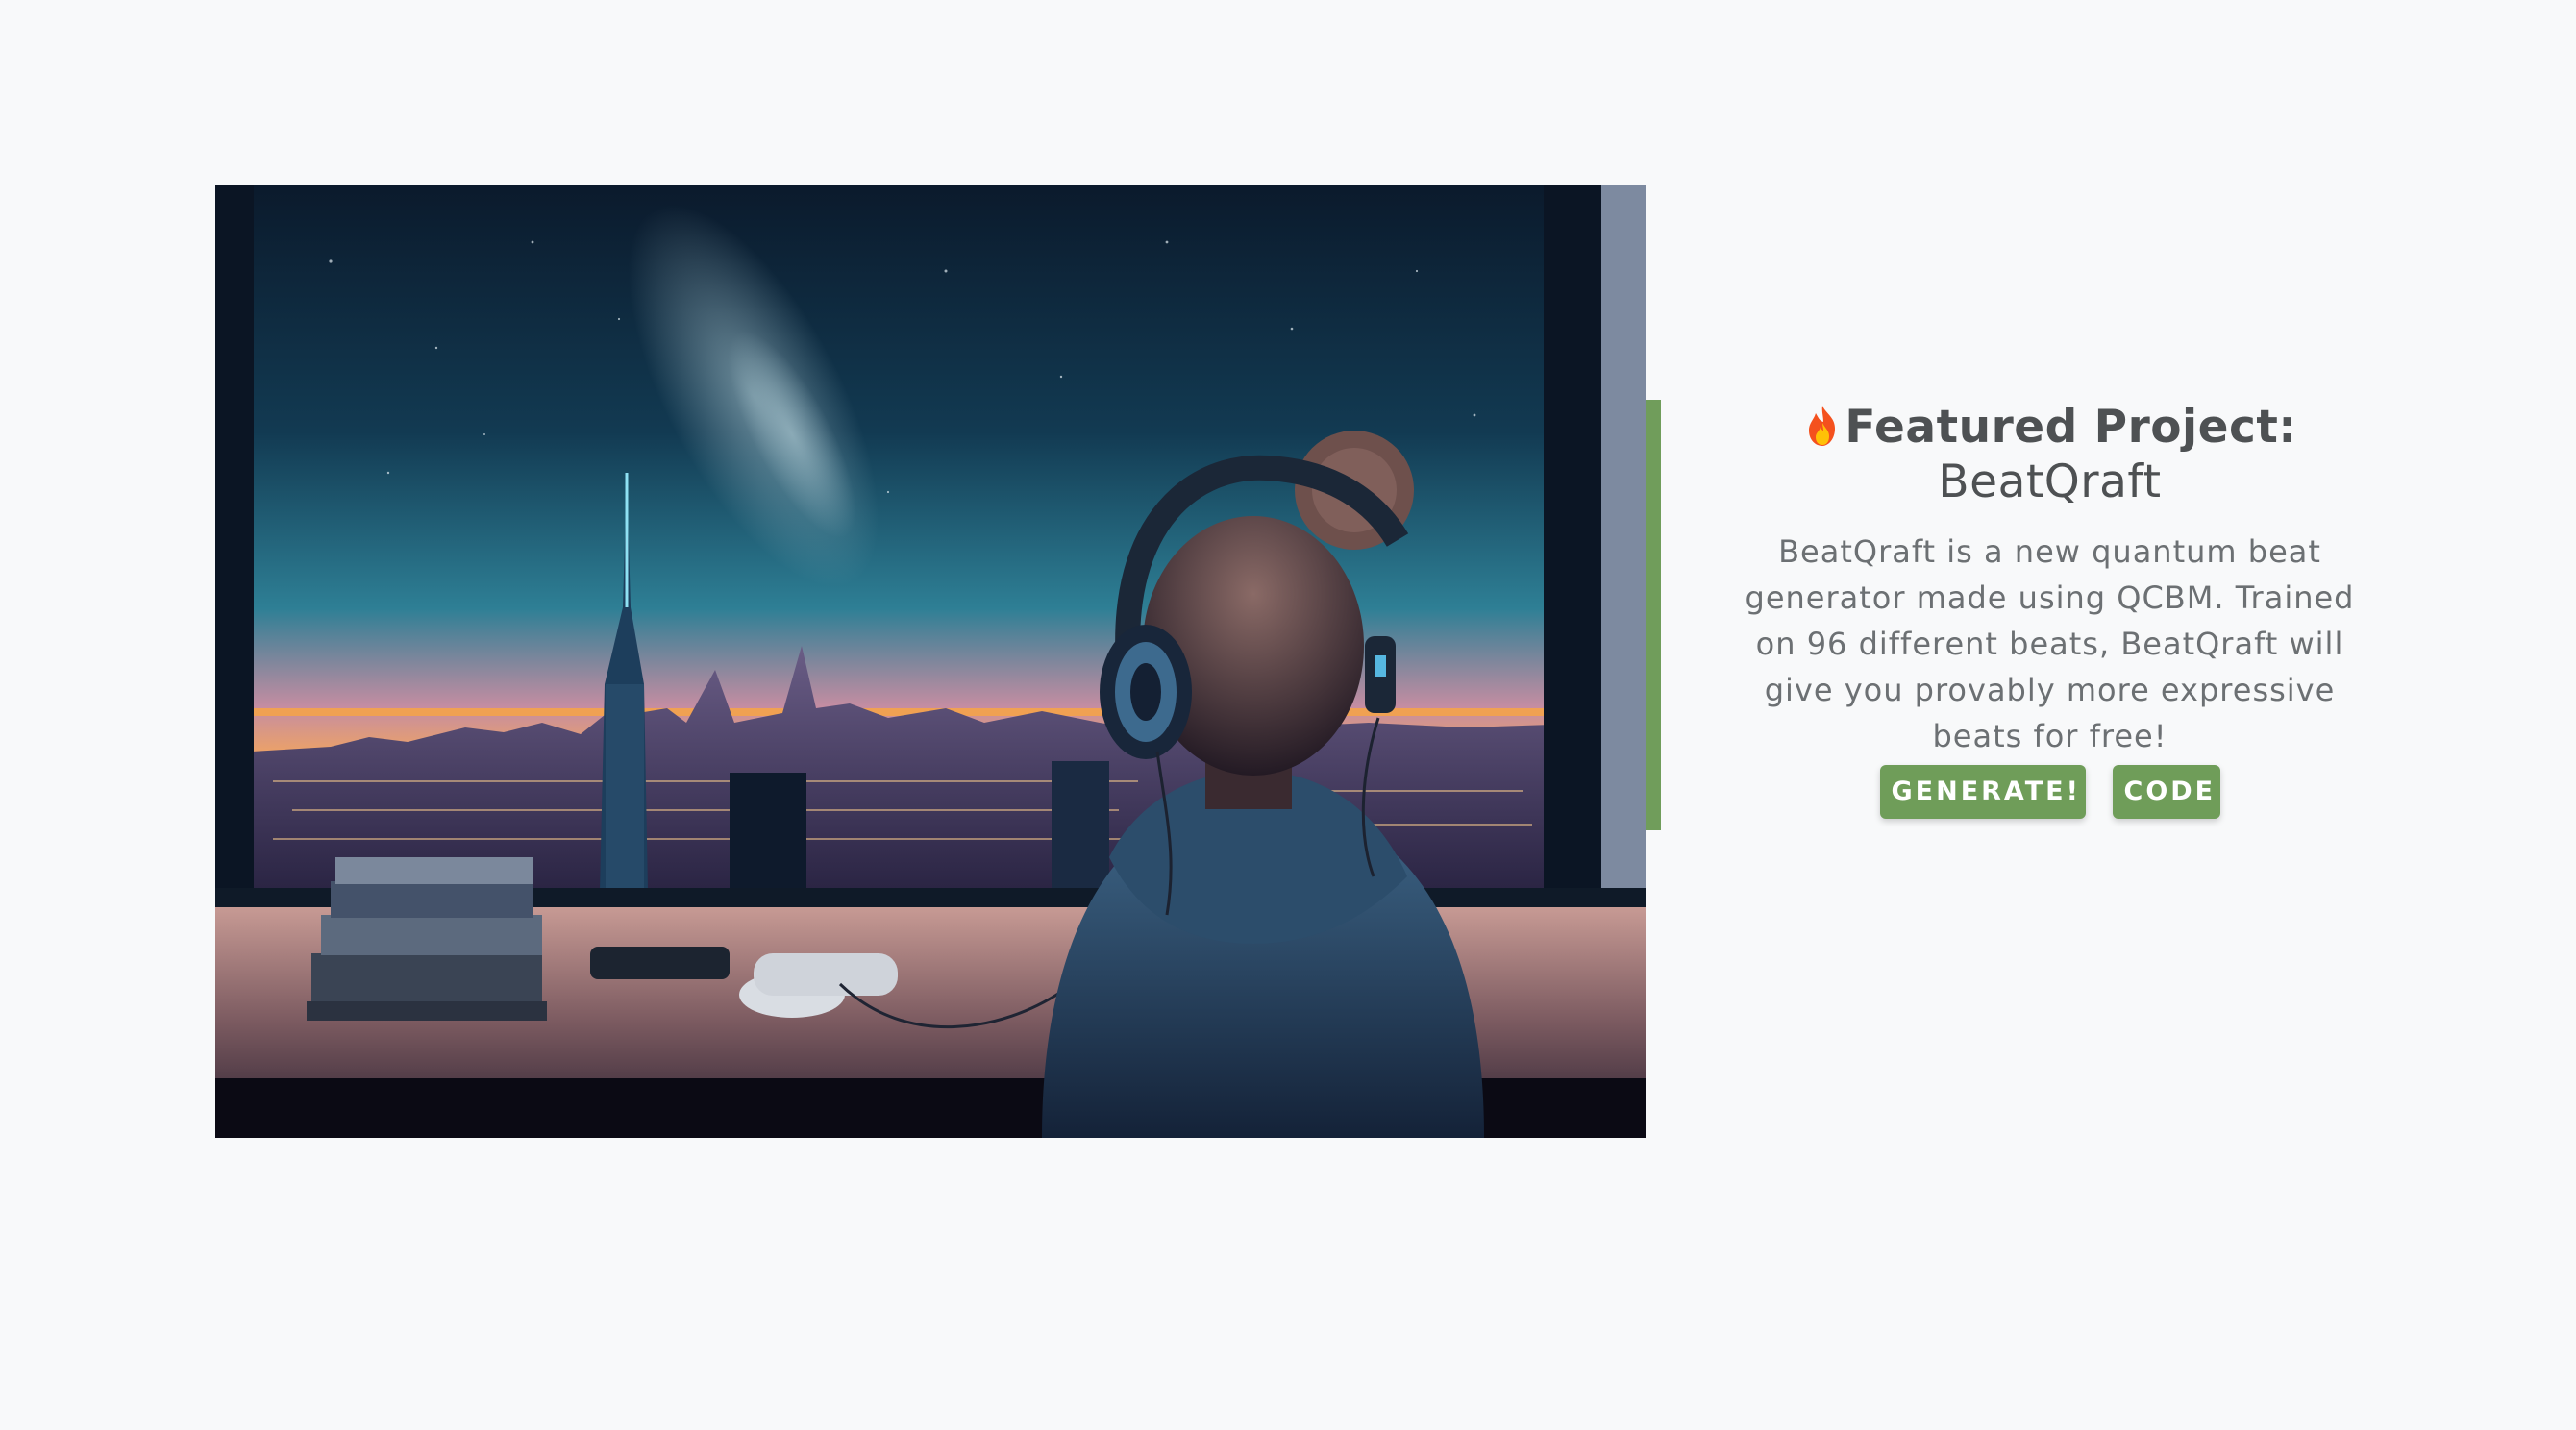 The image size is (2576, 1430). I want to click on project-name: BeatQraft, so click(2050, 482).